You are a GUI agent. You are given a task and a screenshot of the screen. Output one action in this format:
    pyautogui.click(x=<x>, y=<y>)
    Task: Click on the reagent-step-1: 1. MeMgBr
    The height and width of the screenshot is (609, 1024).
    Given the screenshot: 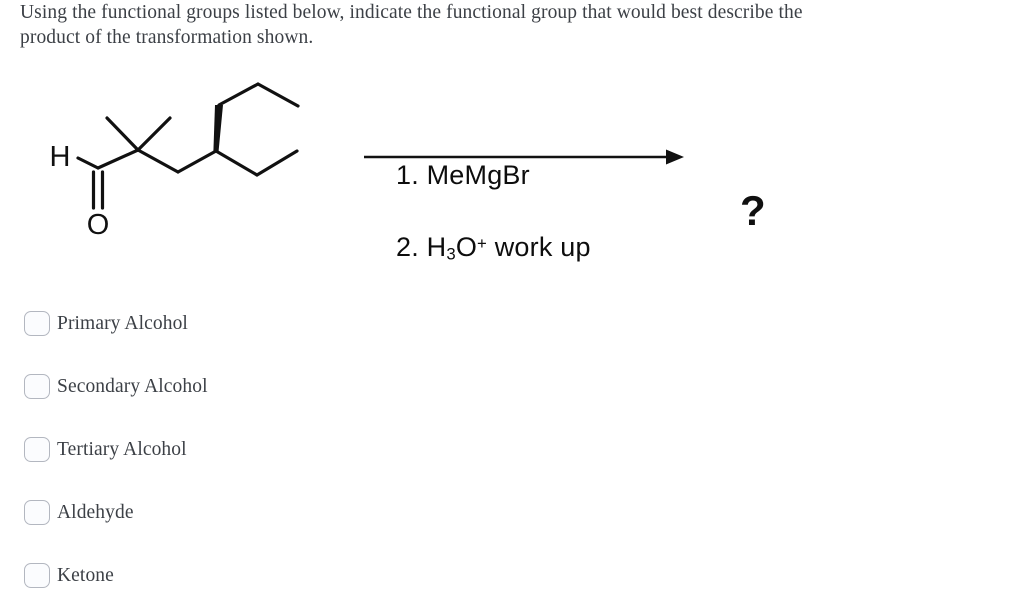 What is the action you would take?
    pyautogui.click(x=463, y=175)
    